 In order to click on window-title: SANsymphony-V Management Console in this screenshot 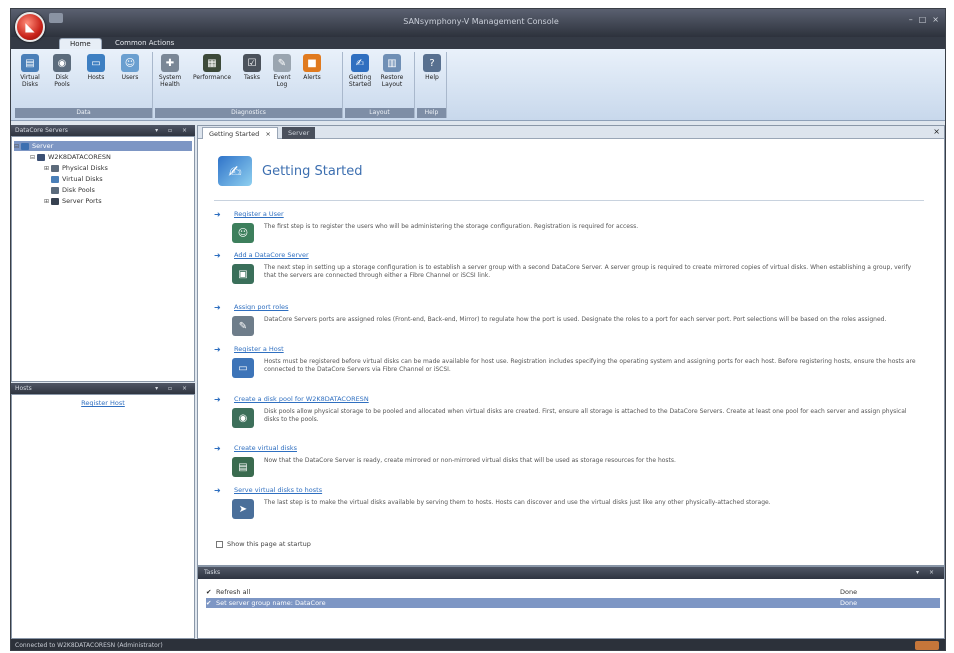, I will do `click(481, 21)`.